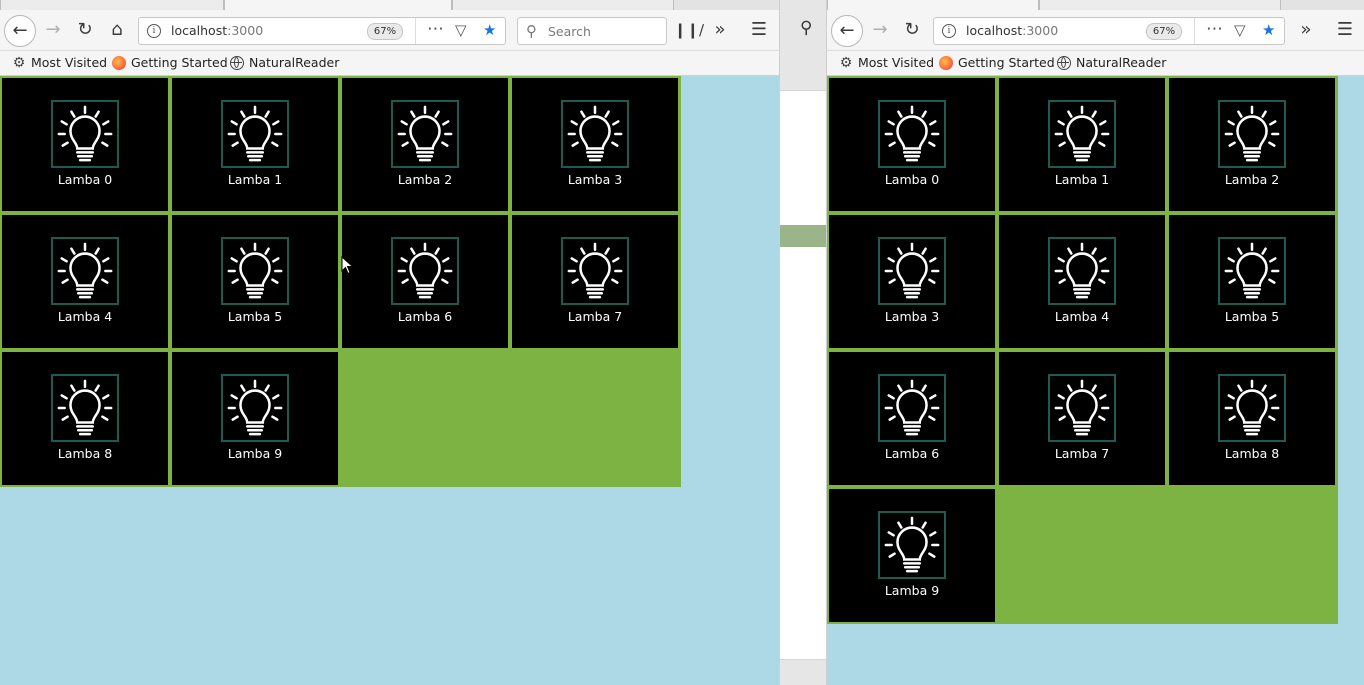  Describe the element at coordinates (592, 31) in the screenshot. I see `search-bar: ⚲ Search` at that location.